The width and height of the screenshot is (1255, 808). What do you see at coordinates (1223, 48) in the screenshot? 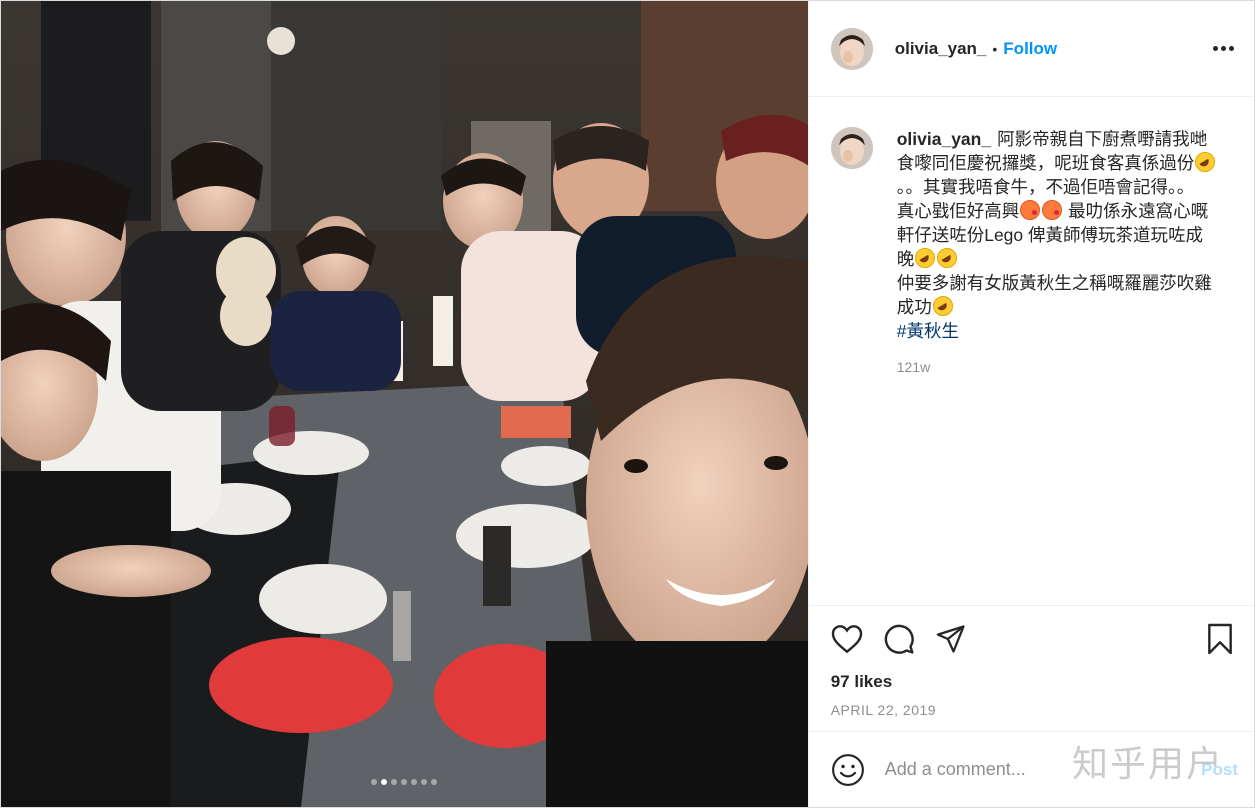
I see `more-options-icon` at bounding box center [1223, 48].